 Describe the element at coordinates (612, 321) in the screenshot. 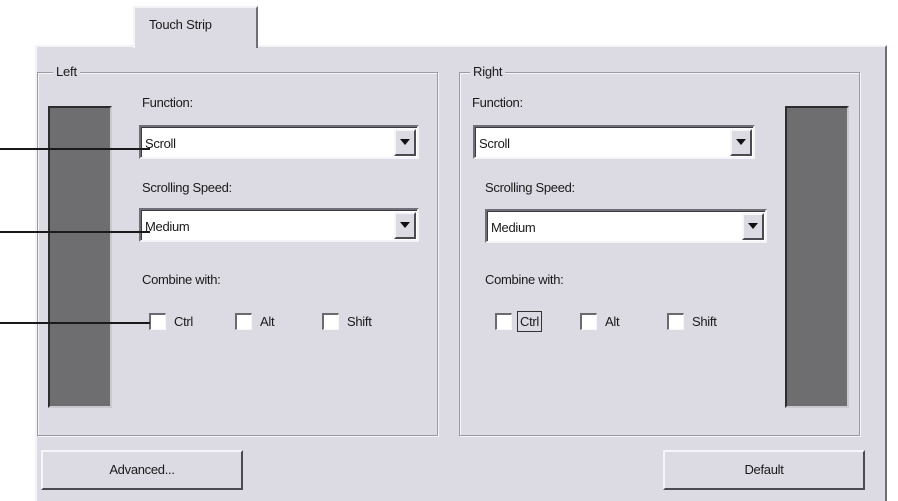

I see `right-alt-label: Alt` at that location.